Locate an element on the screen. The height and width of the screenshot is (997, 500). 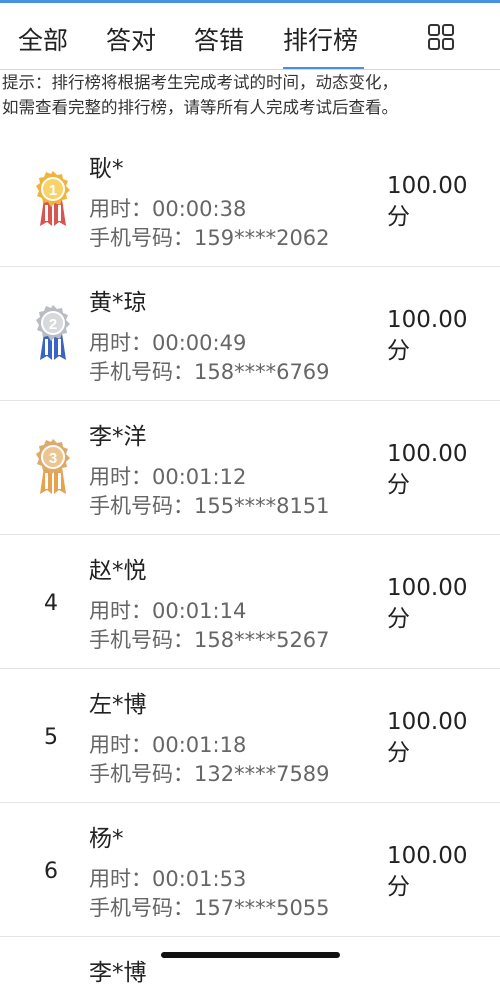
tip-line-2: 如需查看完整的排行榜，请等所有人完成考试后查看。 is located at coordinates (200, 107).